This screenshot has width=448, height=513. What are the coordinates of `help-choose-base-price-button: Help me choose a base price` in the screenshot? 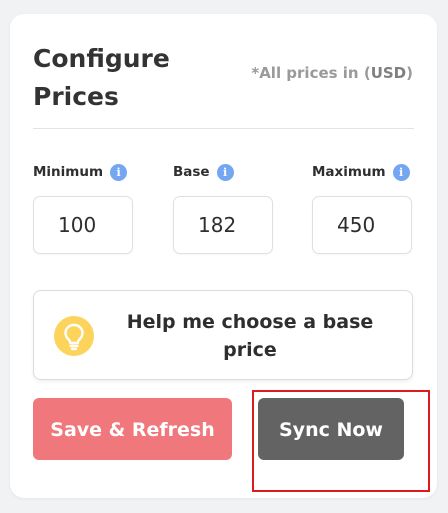 It's located at (223, 335).